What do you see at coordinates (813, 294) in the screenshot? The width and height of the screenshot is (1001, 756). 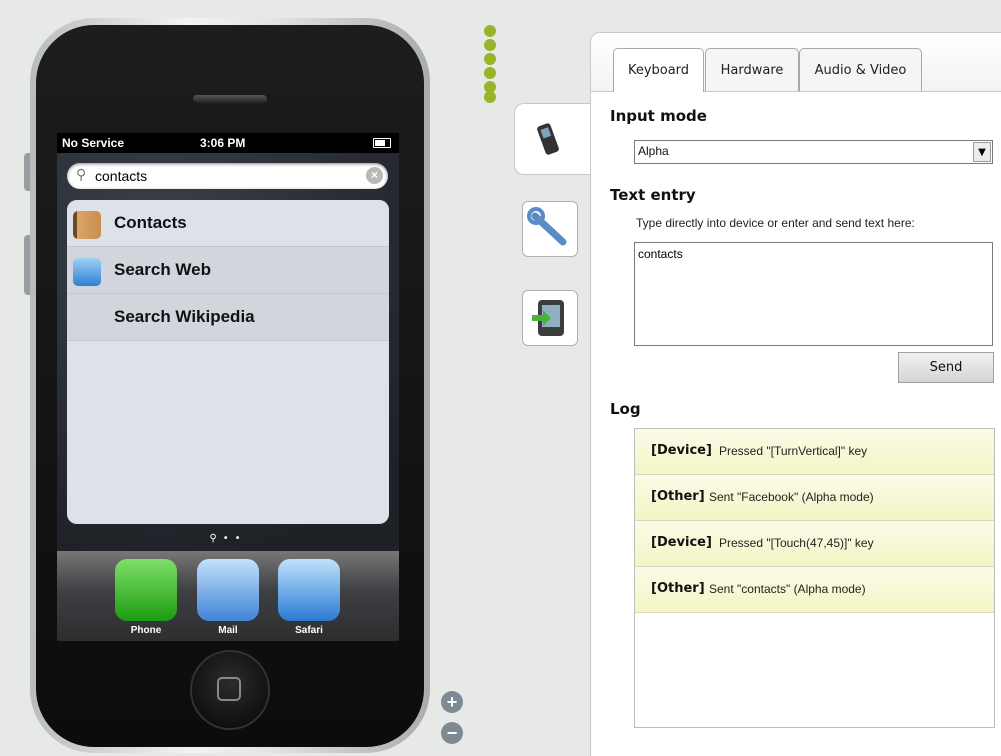 I see `text-entry-field: contacts` at bounding box center [813, 294].